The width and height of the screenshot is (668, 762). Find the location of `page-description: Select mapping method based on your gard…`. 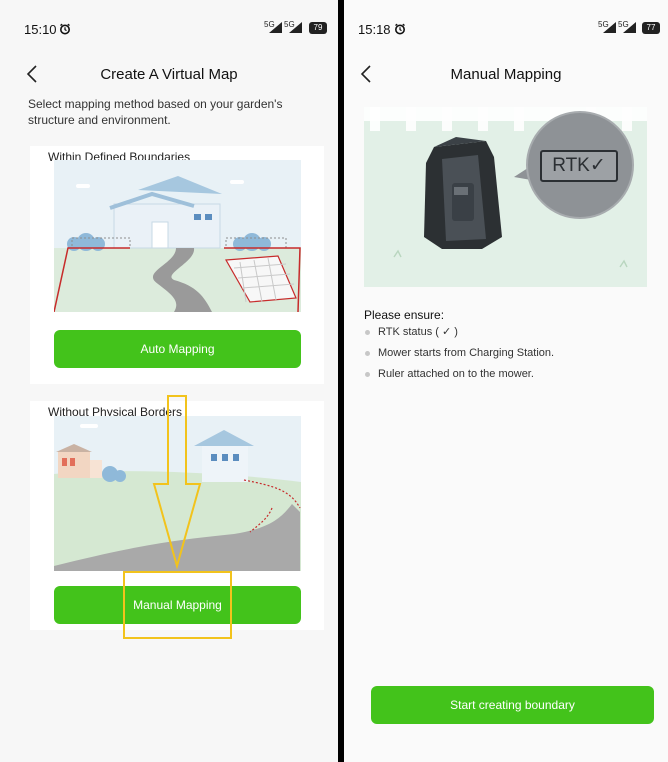

page-description: Select mapping method based on your gard… is located at coordinates (155, 112).